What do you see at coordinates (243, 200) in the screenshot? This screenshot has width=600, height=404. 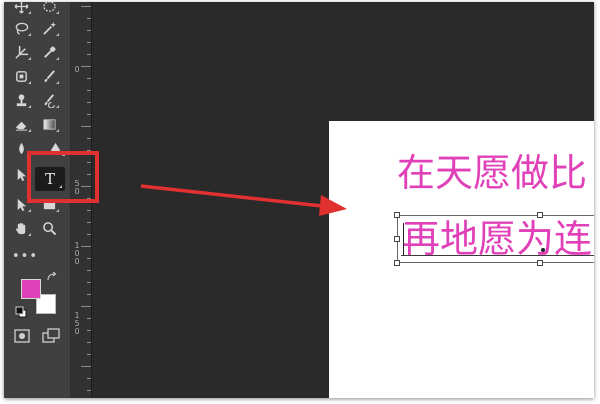 I see `annotation-arrow` at bounding box center [243, 200].